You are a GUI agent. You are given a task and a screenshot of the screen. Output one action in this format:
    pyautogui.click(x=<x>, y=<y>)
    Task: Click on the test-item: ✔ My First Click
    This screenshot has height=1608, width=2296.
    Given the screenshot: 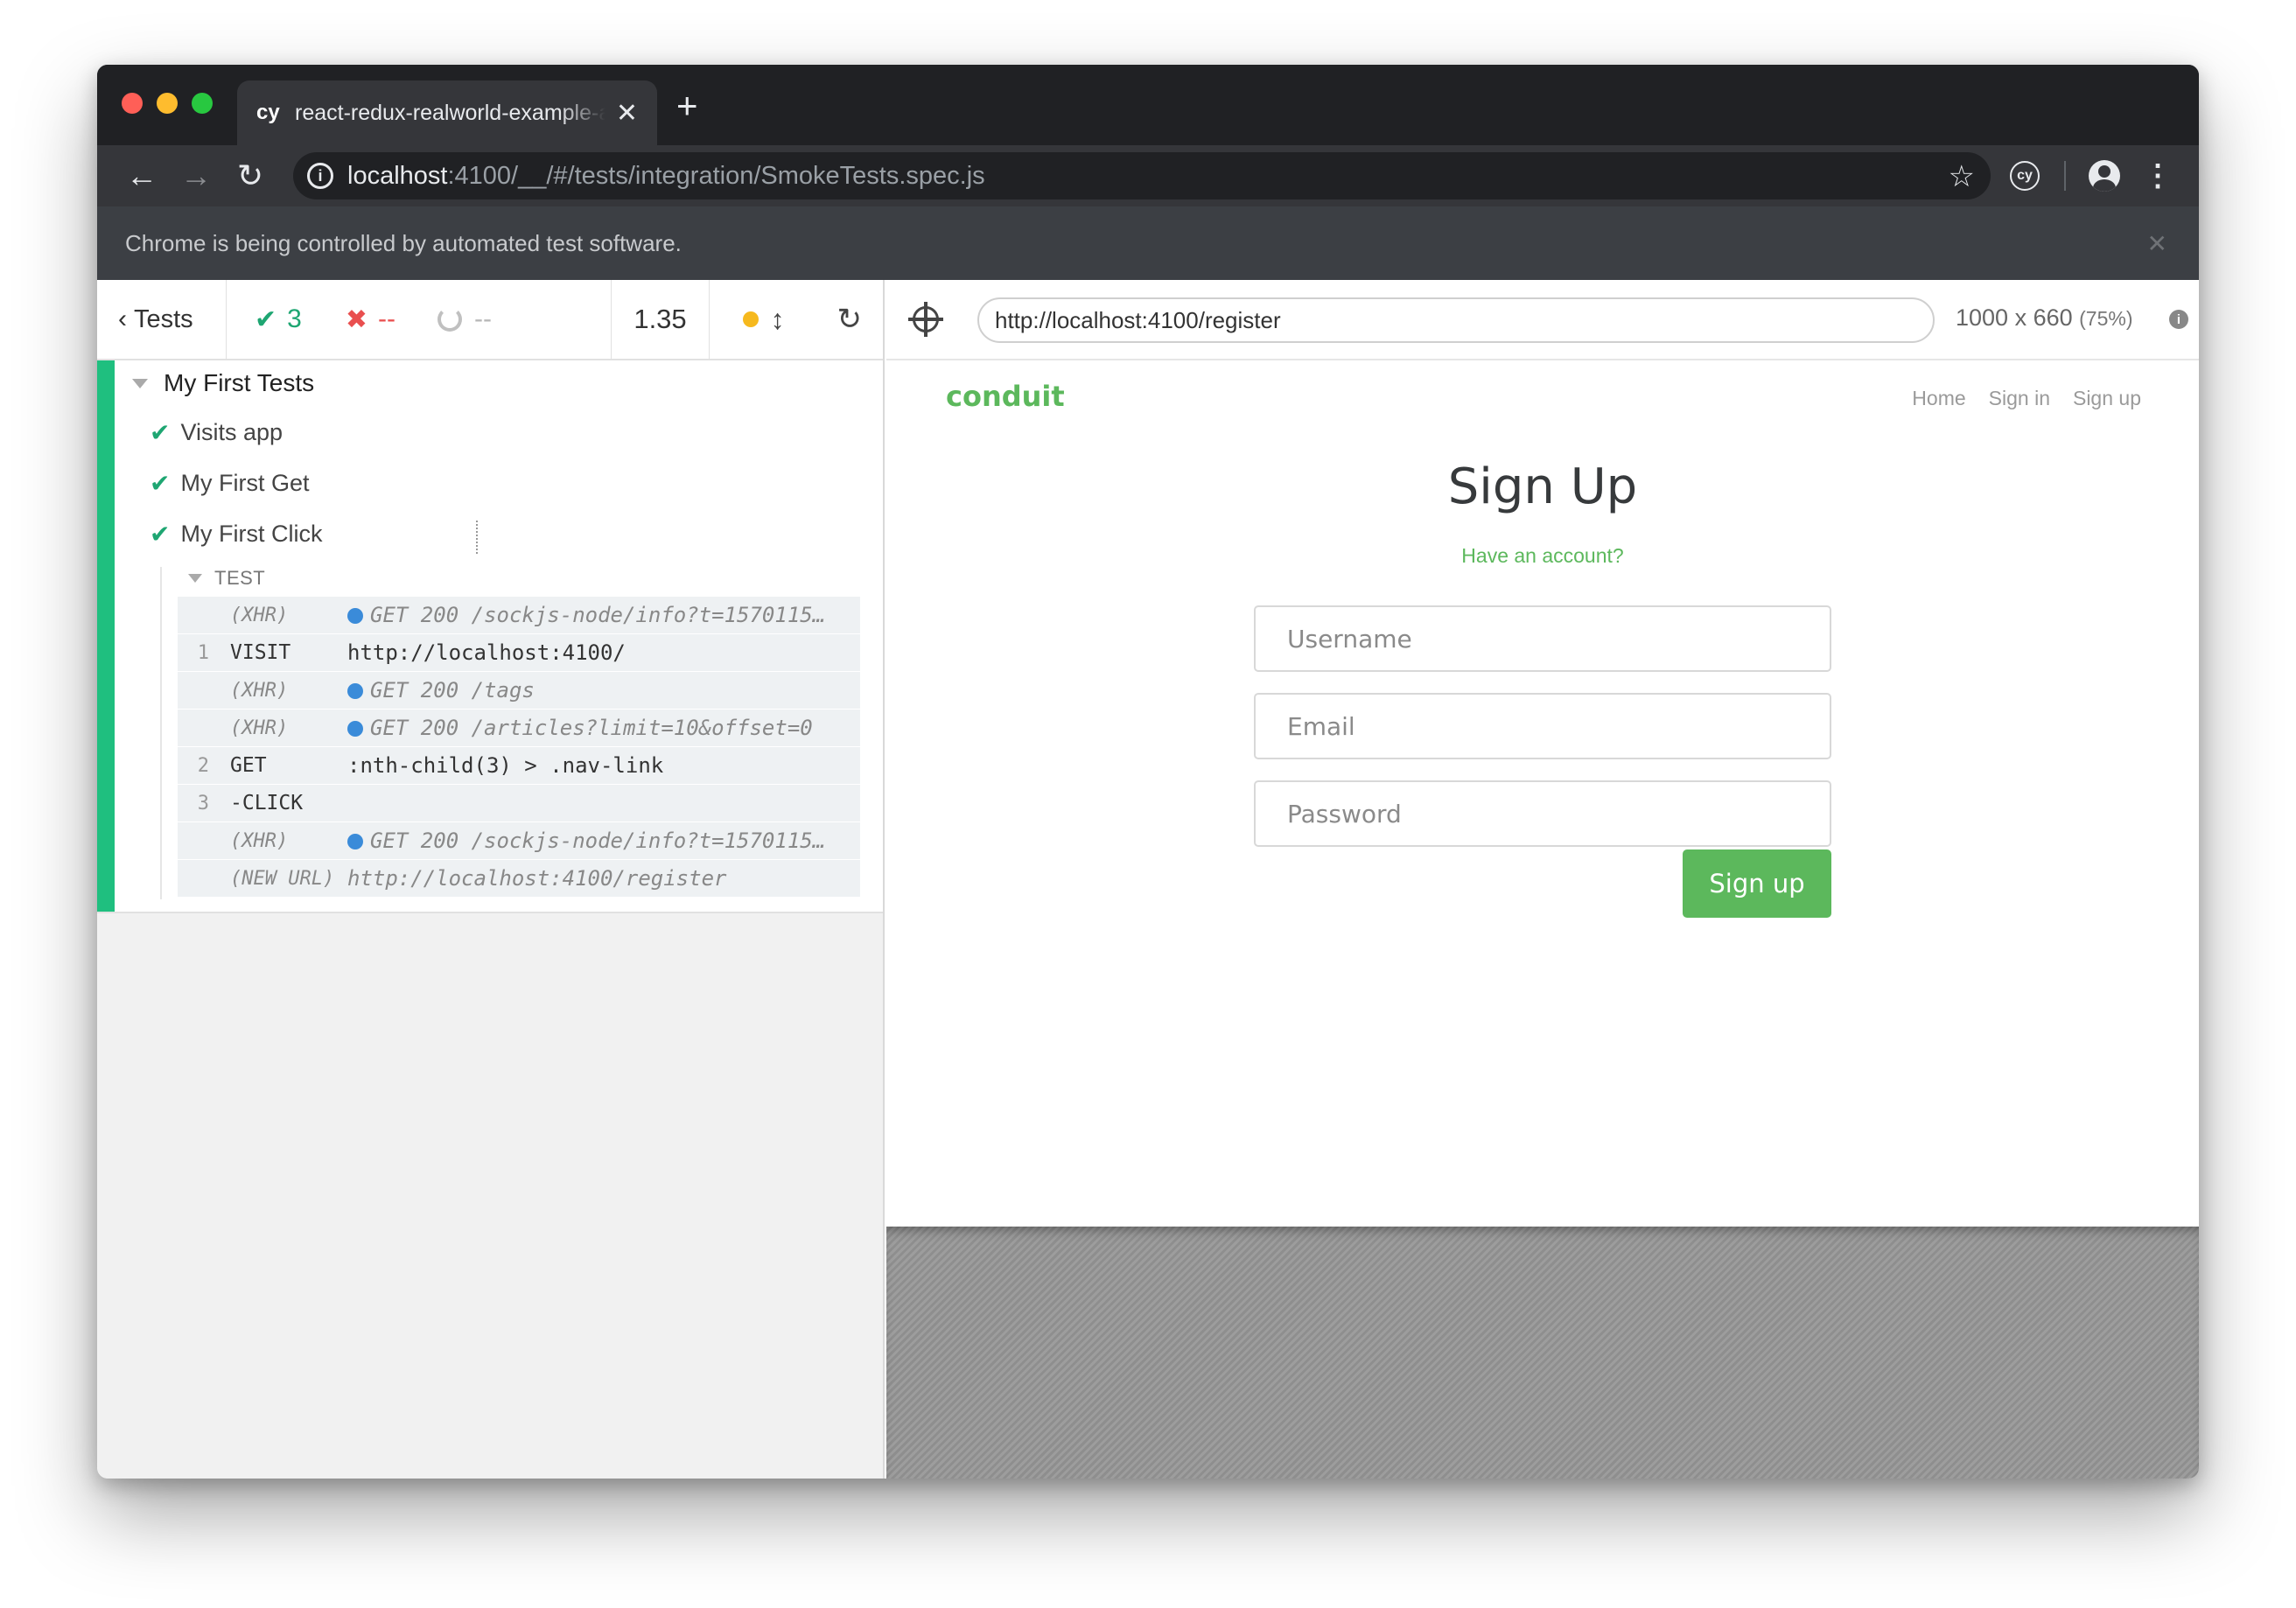 What is the action you would take?
    pyautogui.click(x=236, y=534)
    